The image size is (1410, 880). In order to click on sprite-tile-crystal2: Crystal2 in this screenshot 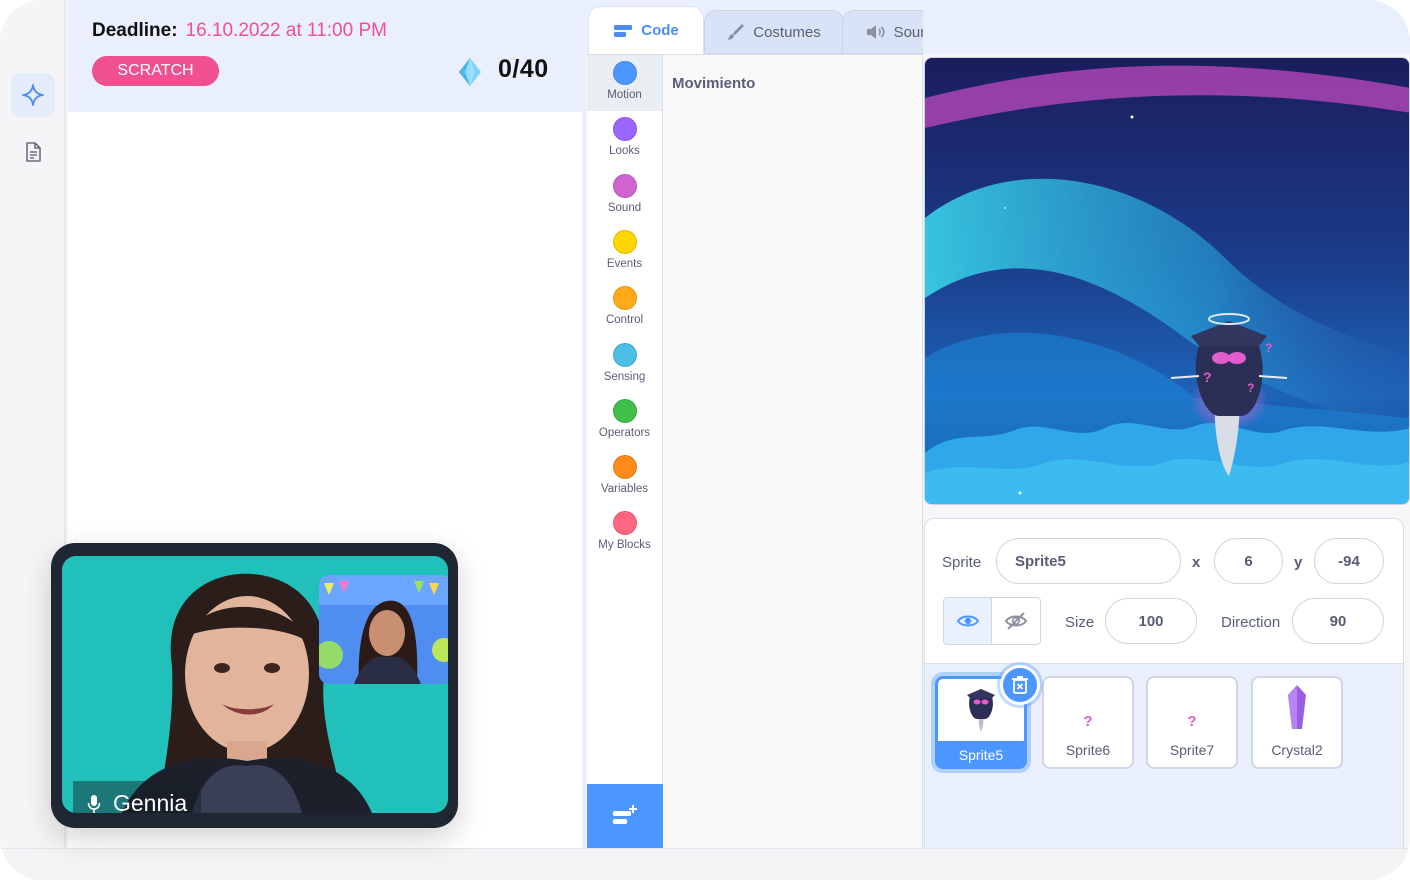, I will do `click(1297, 722)`.